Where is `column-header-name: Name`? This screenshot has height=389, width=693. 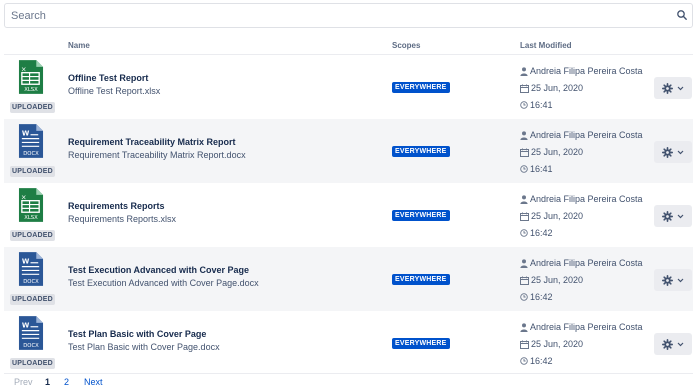 column-header-name: Name is located at coordinates (79, 45).